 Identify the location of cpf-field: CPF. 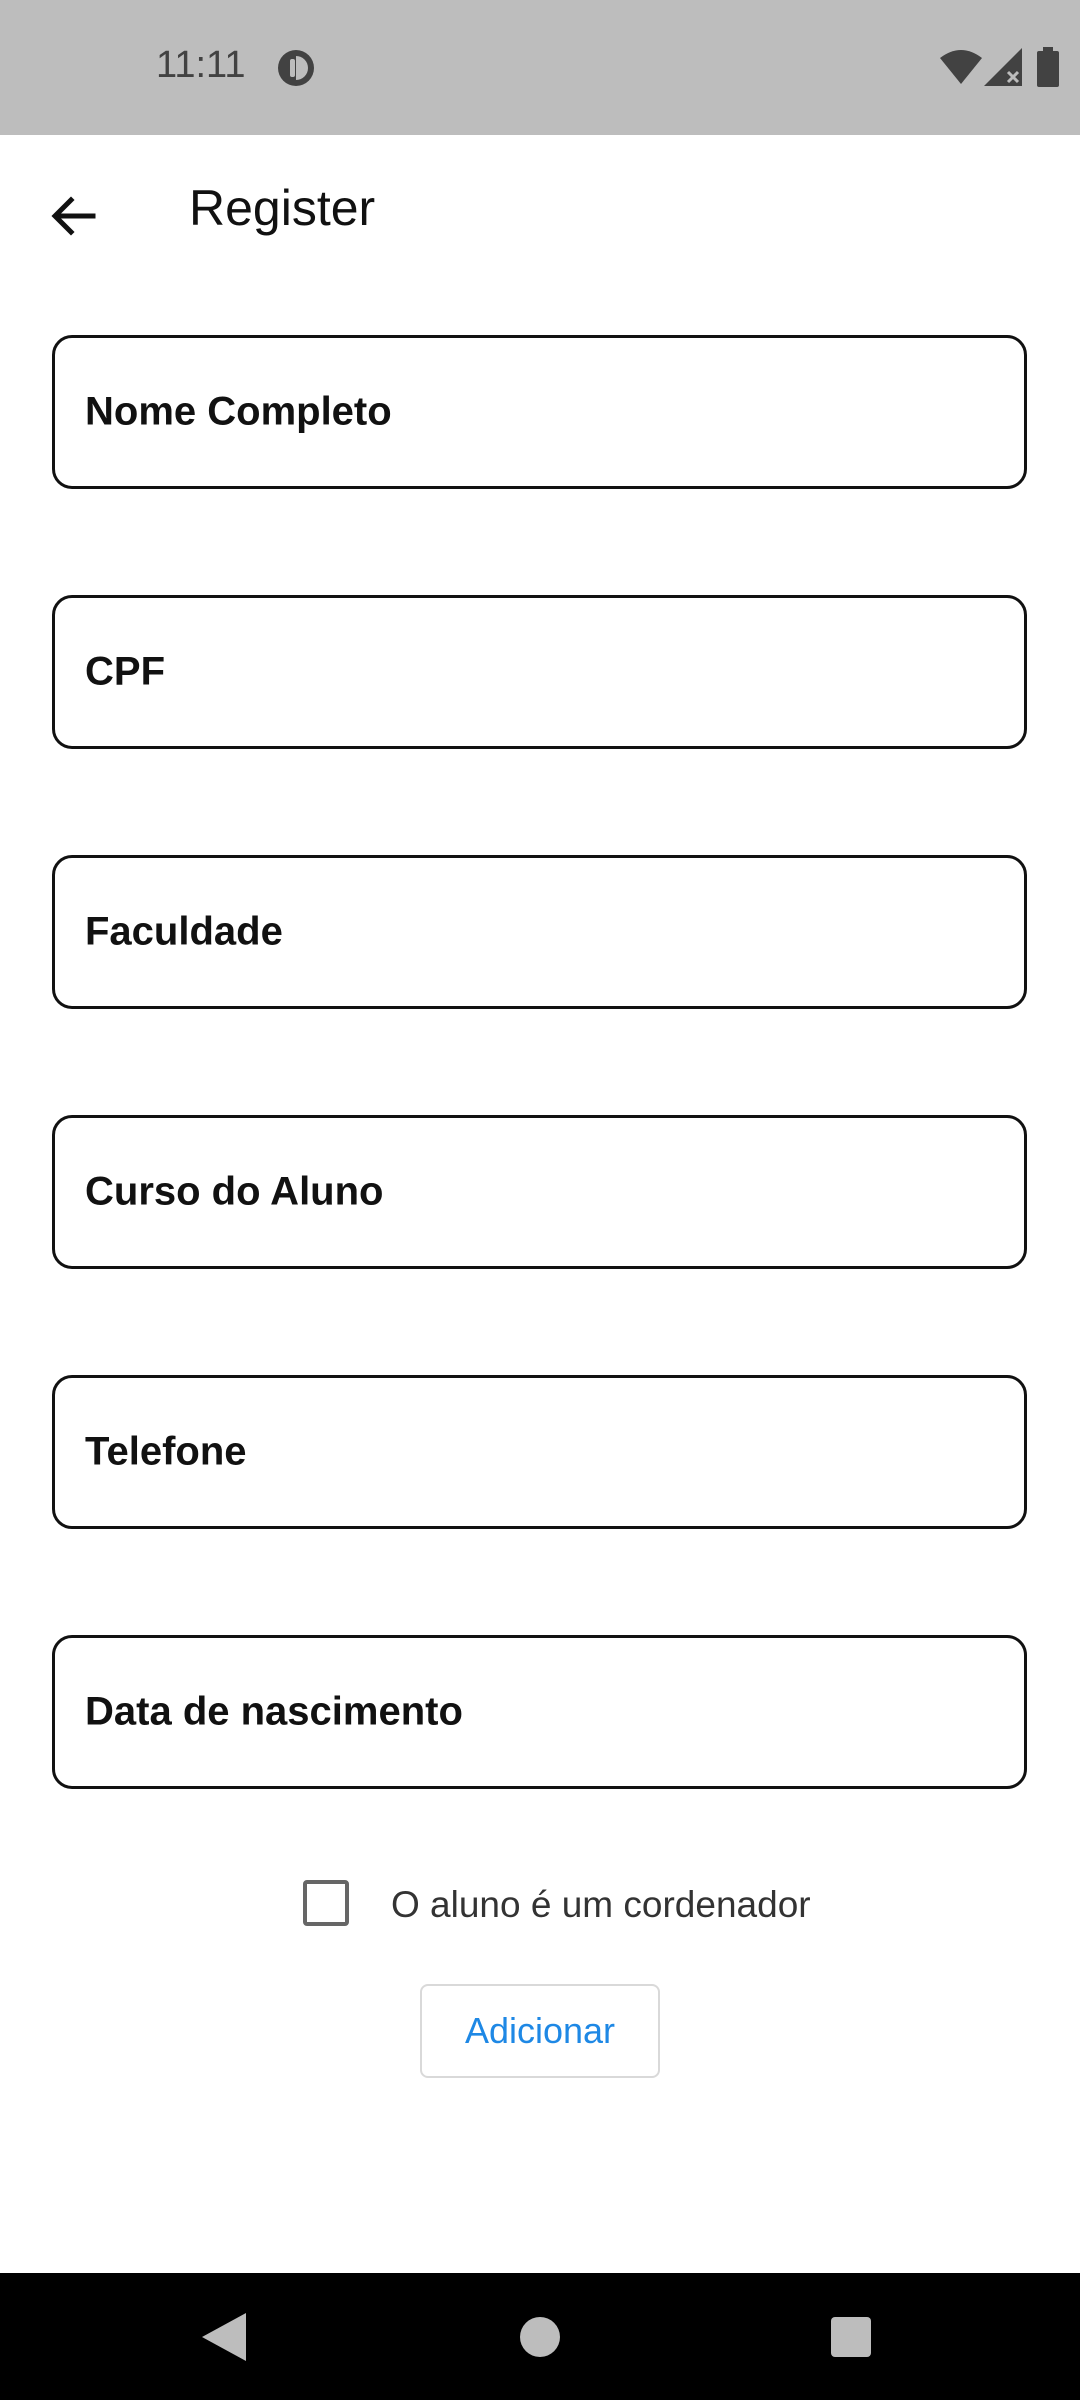
(539, 672).